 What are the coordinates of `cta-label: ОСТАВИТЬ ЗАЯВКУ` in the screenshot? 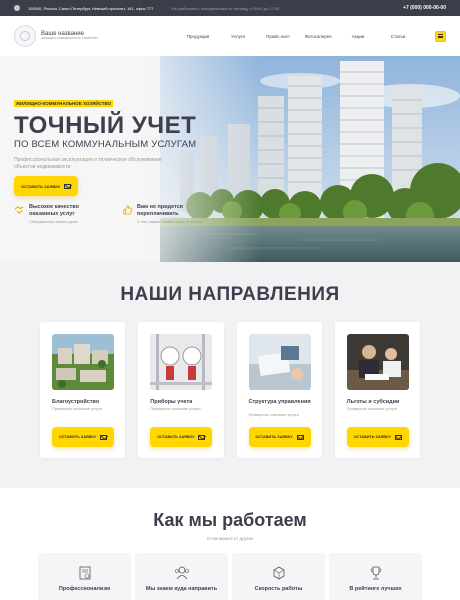 It's located at (41, 186).